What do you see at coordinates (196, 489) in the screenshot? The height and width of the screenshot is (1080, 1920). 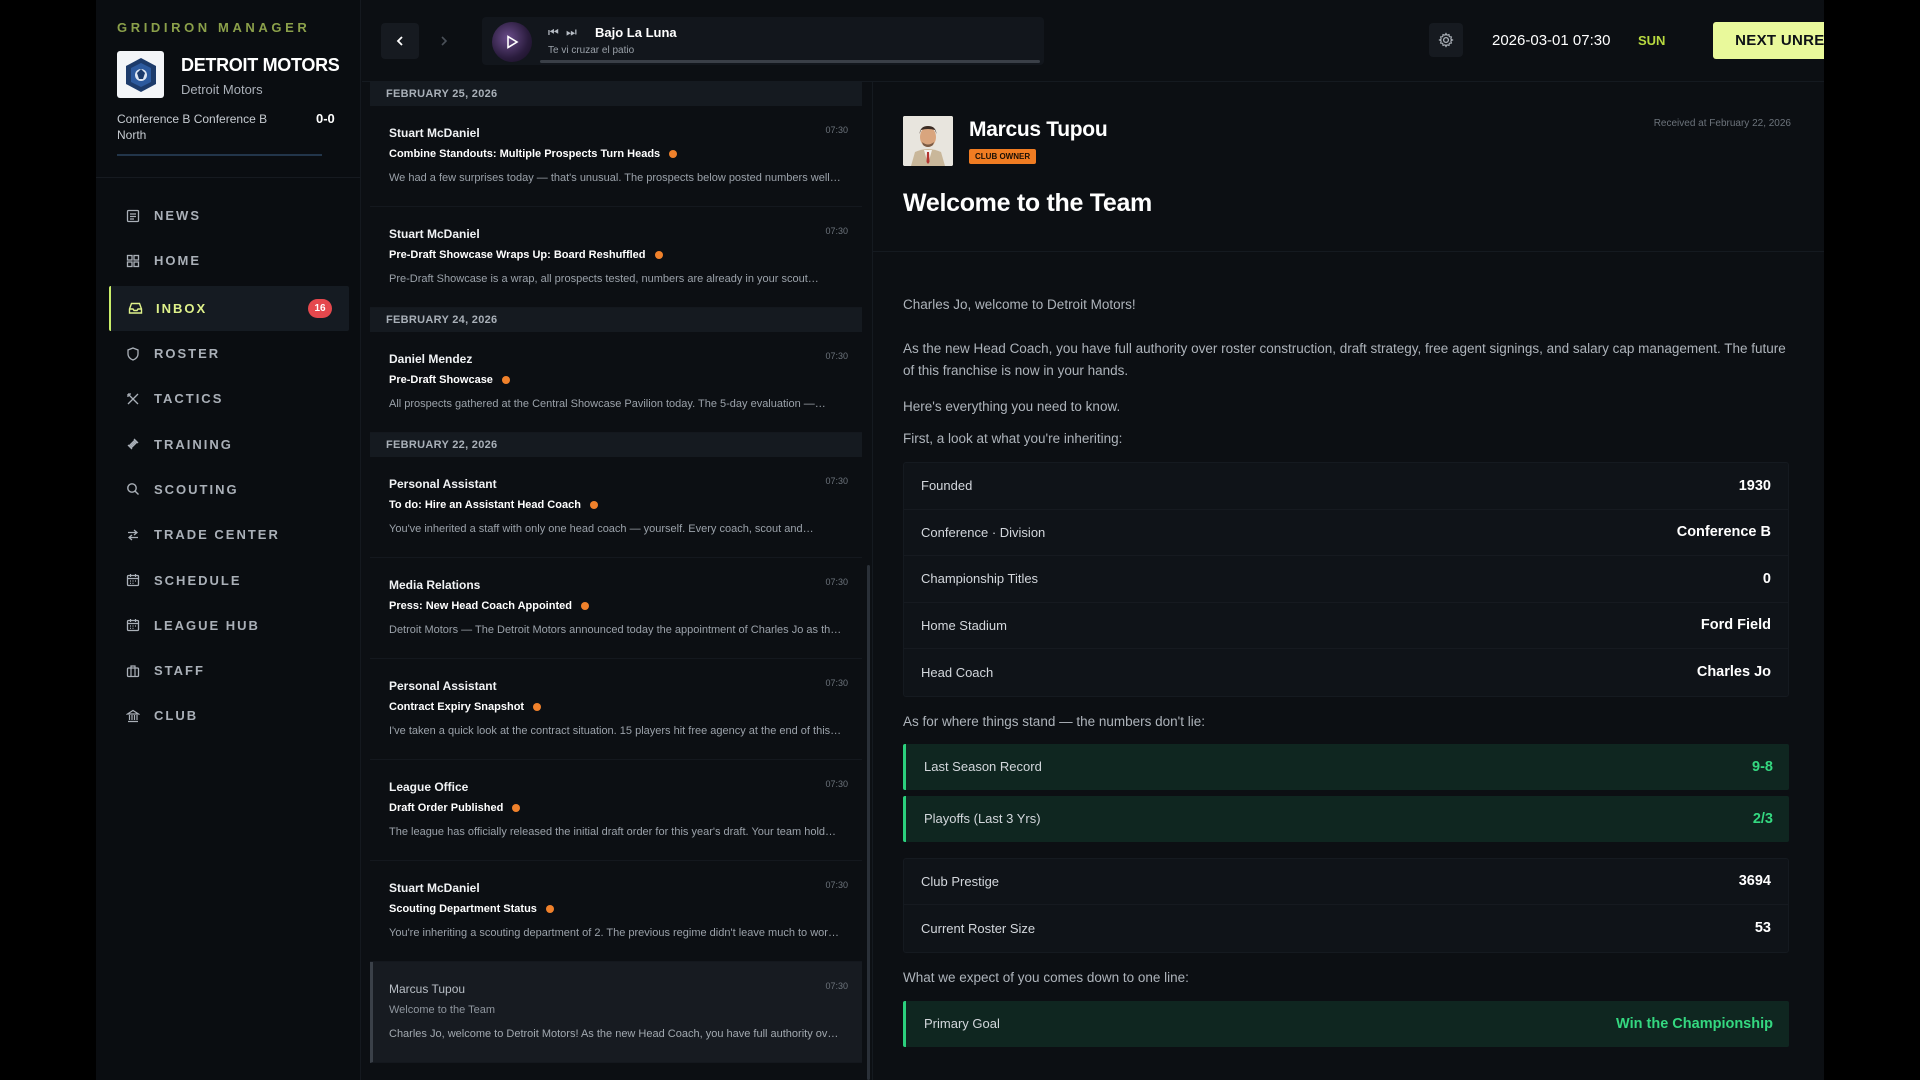 I see `sidebar-item-label: SCOUTING` at bounding box center [196, 489].